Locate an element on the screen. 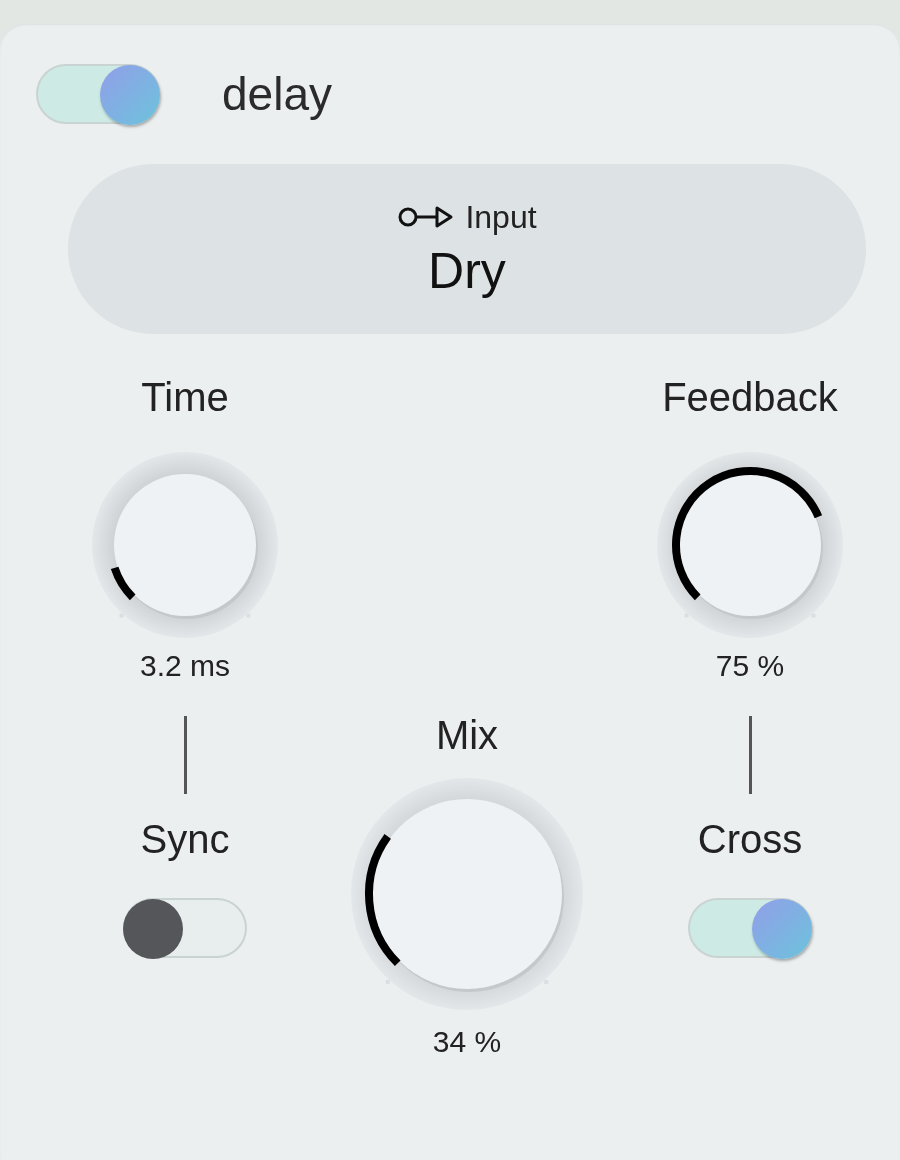 Image resolution: width=900 pixels, height=1160 pixels. input-selector: Input Dry is located at coordinates (467, 249).